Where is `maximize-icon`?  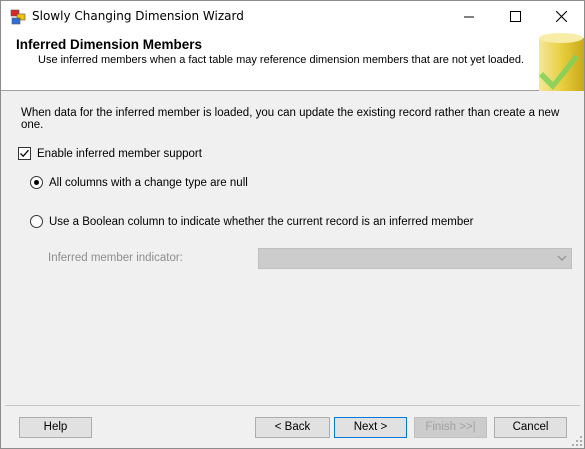
maximize-icon is located at coordinates (515, 16).